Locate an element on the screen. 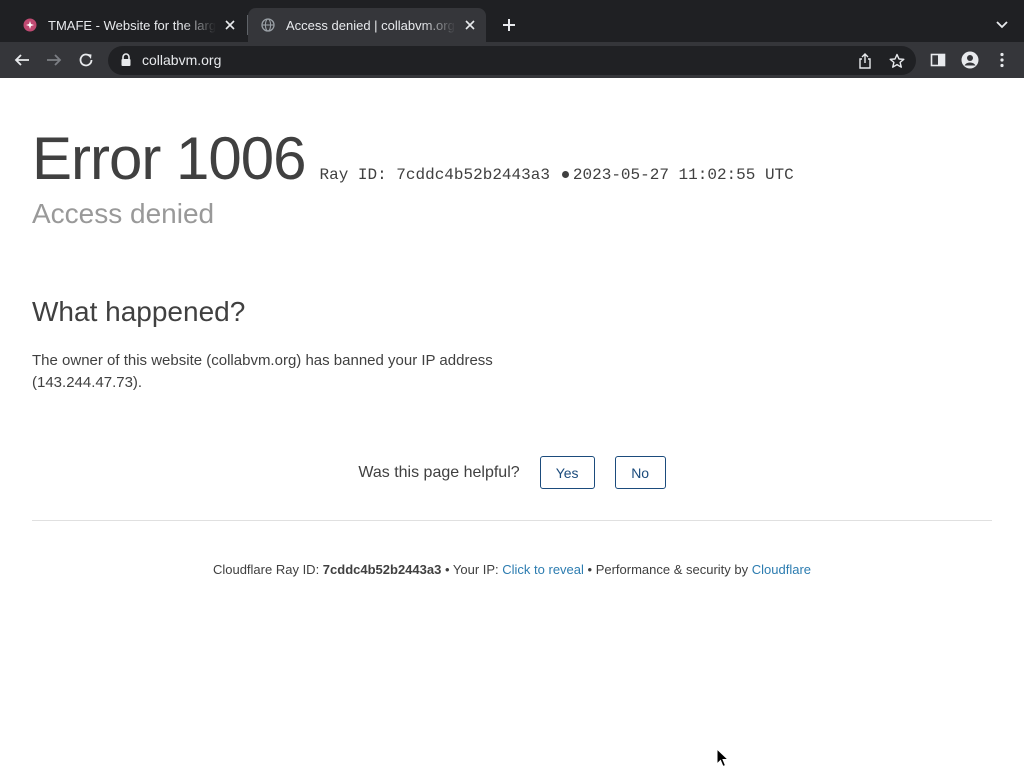 The image size is (1024, 768). footer-ray-id: 7cddc4b52b2443a3 is located at coordinates (382, 569).